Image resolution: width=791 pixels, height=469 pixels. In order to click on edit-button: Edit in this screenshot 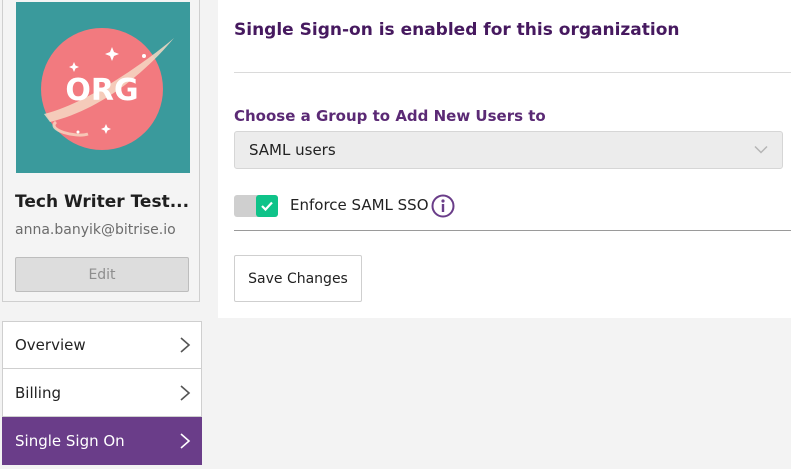, I will do `click(102, 274)`.